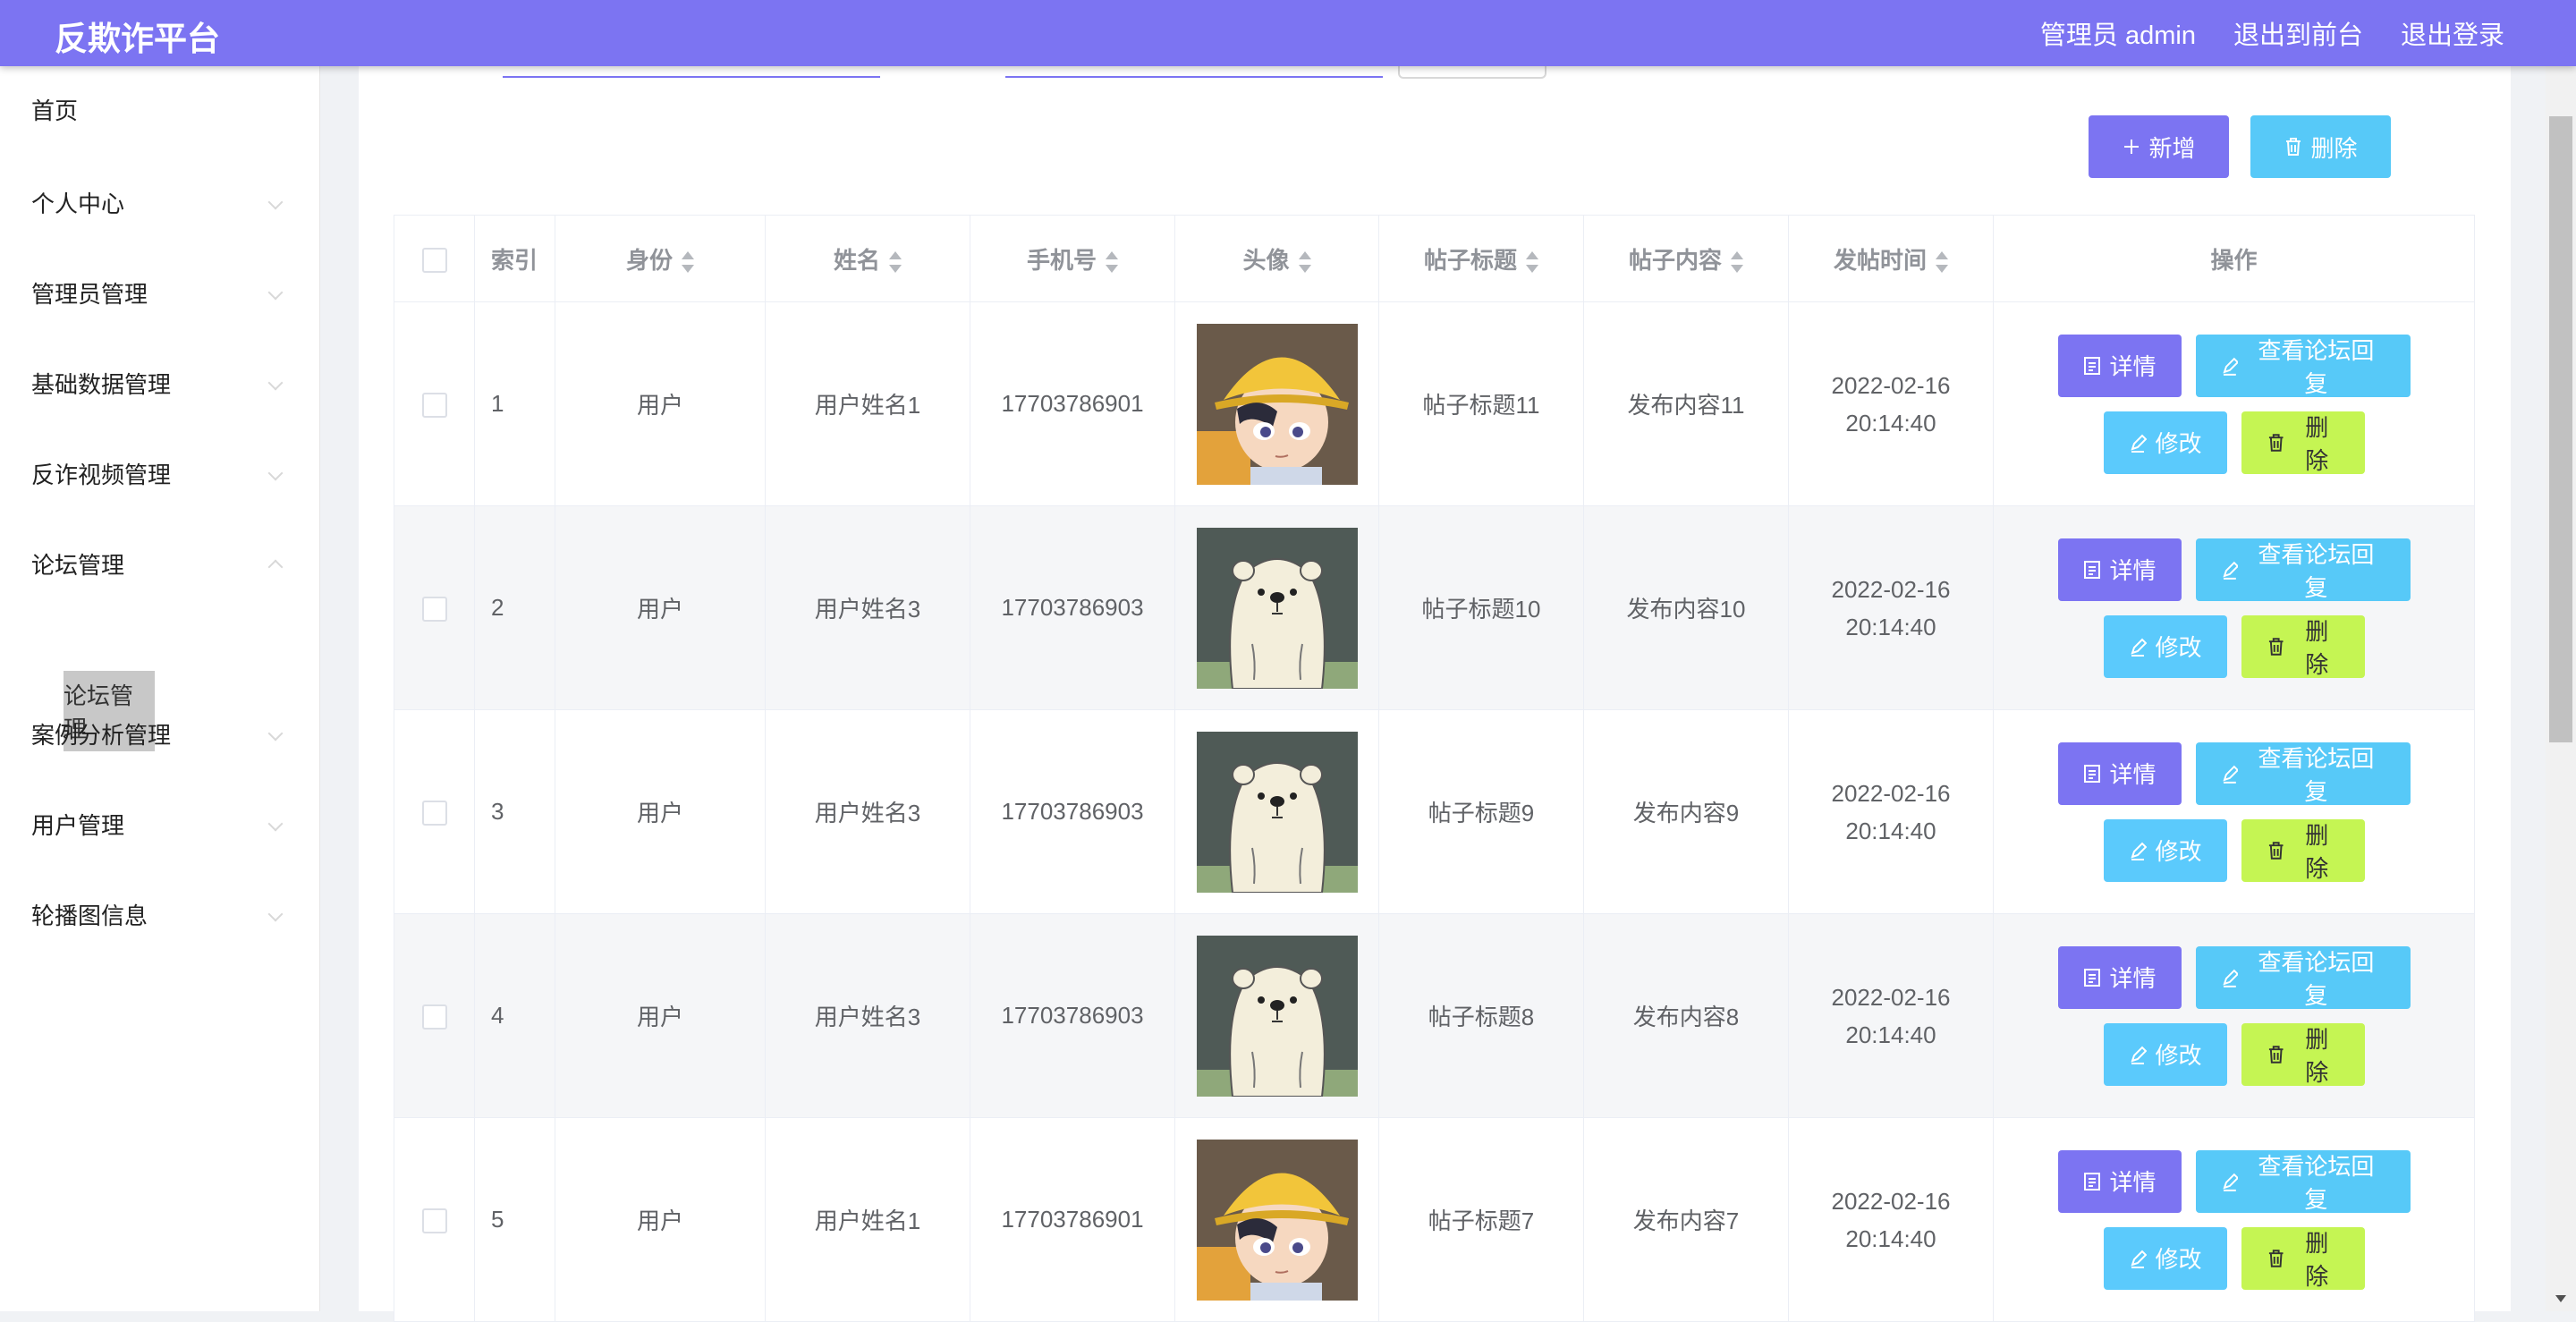 This screenshot has height=1322, width=2576. Describe the element at coordinates (2317, 1055) in the screenshot. I see `delete-label: 删除` at that location.